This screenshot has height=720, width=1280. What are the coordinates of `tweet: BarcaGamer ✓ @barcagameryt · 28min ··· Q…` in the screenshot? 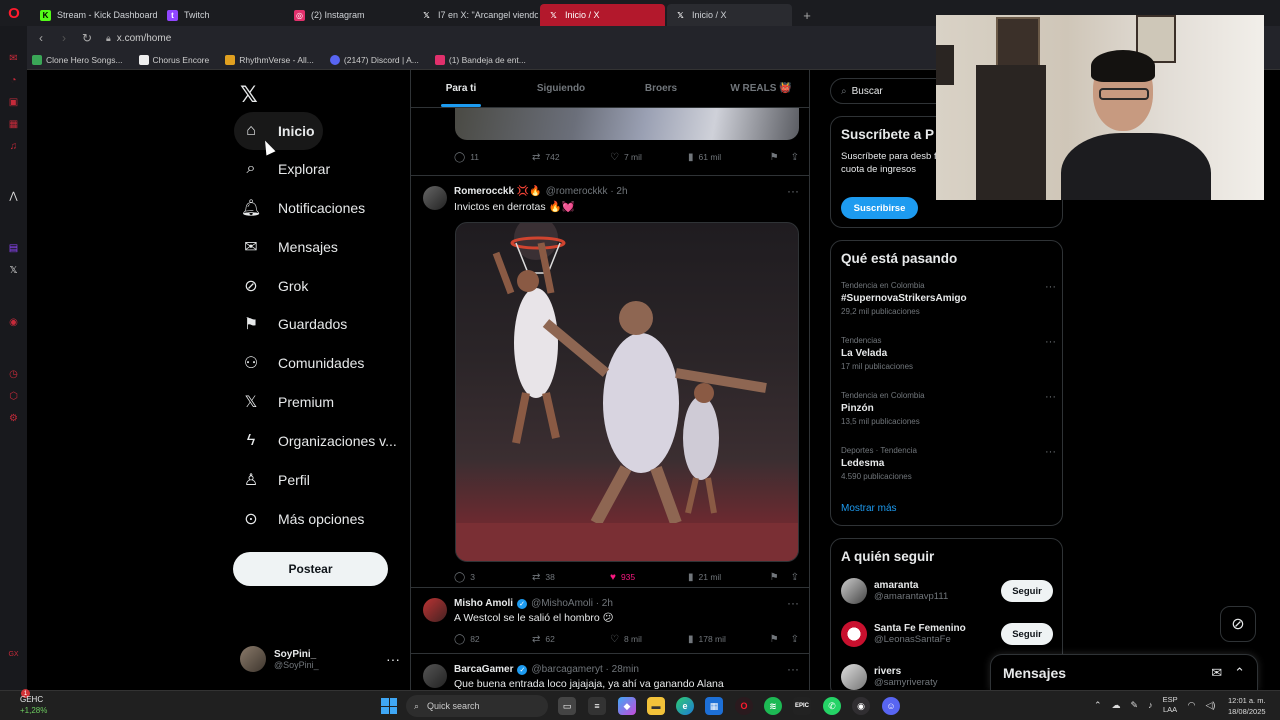 It's located at (610, 672).